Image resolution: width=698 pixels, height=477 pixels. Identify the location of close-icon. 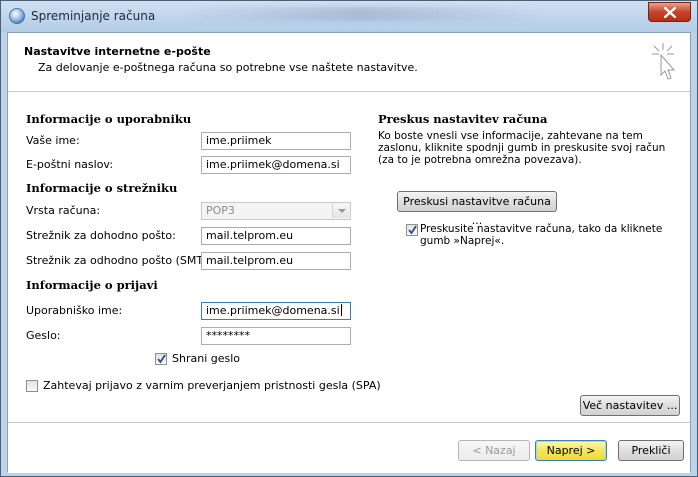
(670, 12).